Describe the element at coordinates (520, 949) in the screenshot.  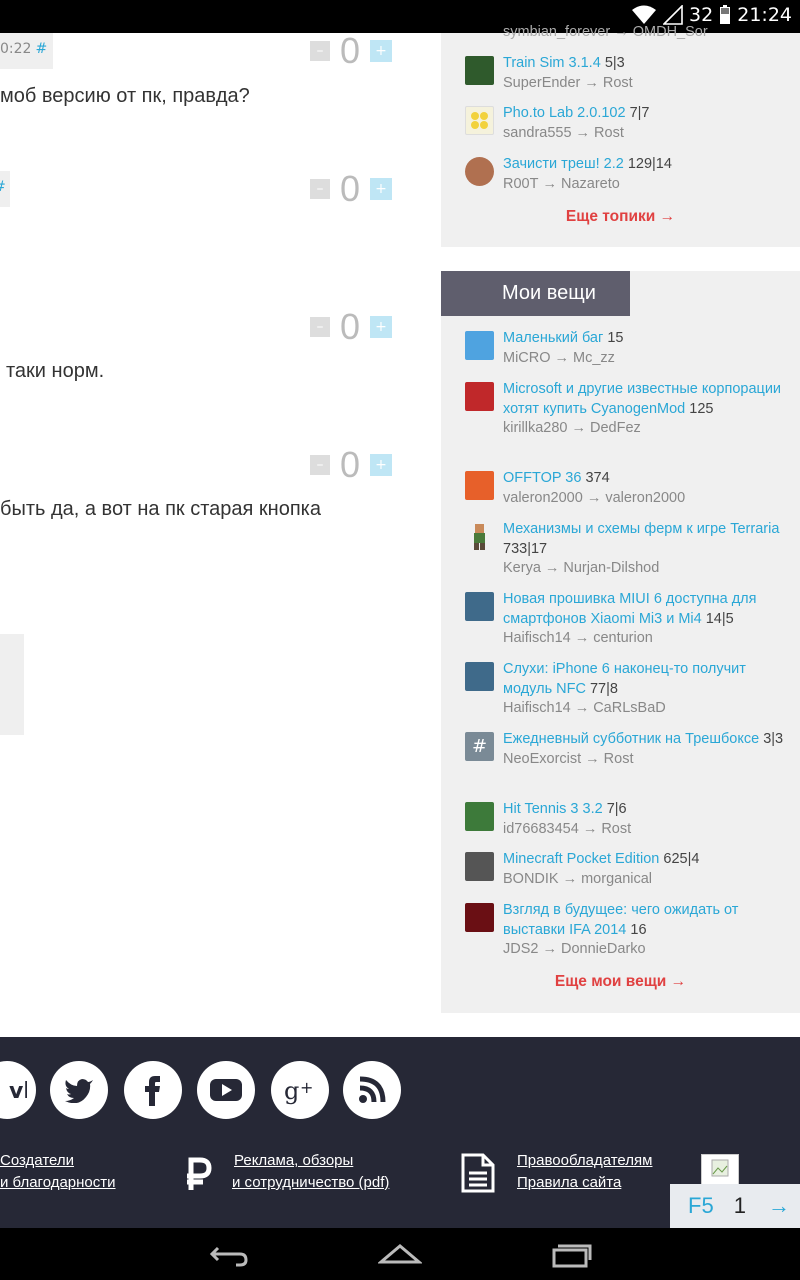
I see `thing-author: JDS2` at that location.